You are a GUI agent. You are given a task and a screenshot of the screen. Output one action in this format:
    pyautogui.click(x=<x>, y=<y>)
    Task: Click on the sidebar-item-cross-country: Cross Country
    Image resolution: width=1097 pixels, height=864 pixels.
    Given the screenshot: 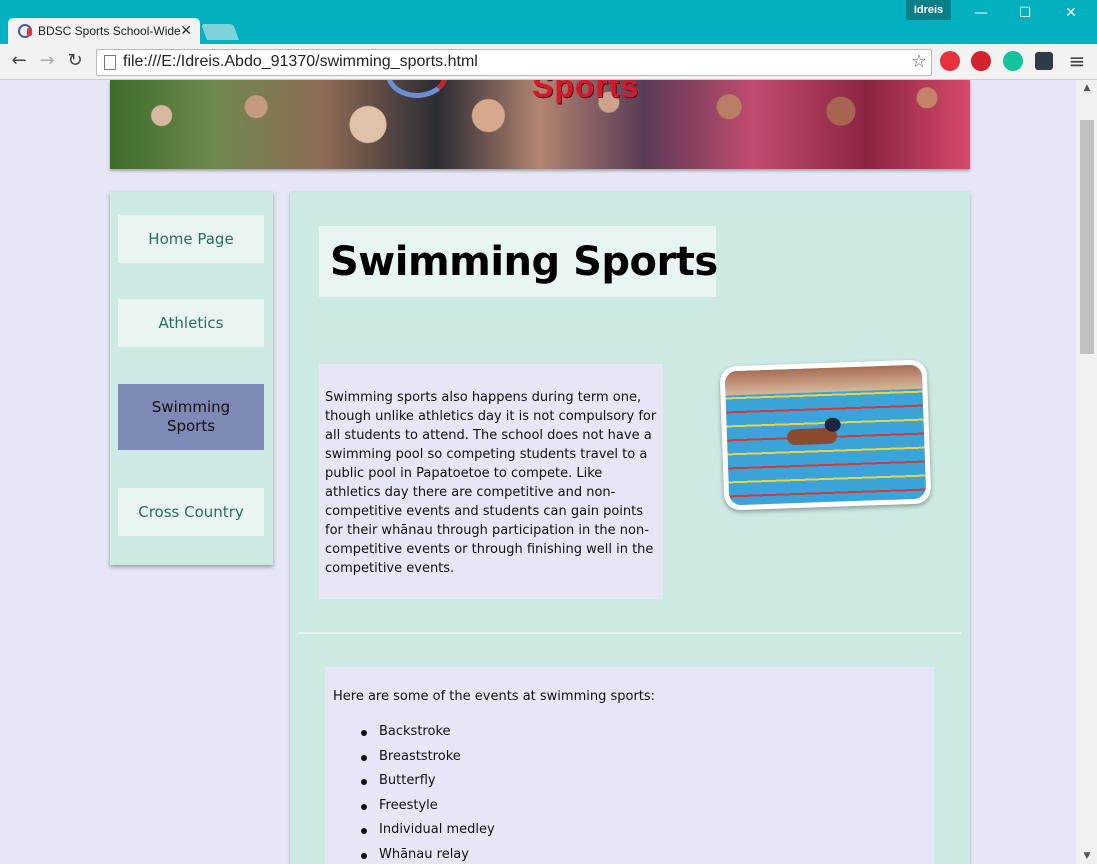 What is the action you would take?
    pyautogui.click(x=191, y=512)
    